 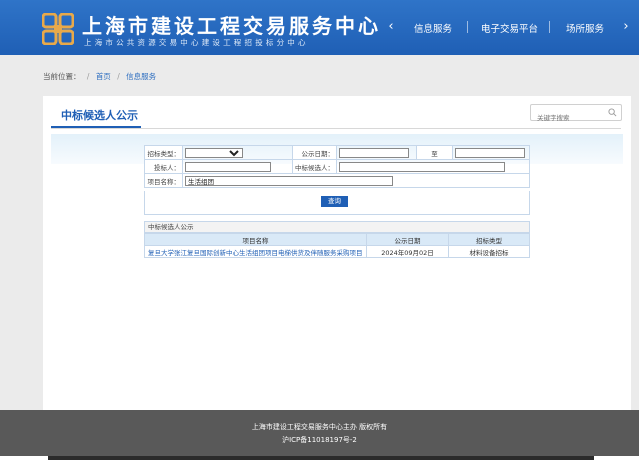 What do you see at coordinates (231, 26) in the screenshot?
I see `site-title: 上海市建设工程交易服务中心` at bounding box center [231, 26].